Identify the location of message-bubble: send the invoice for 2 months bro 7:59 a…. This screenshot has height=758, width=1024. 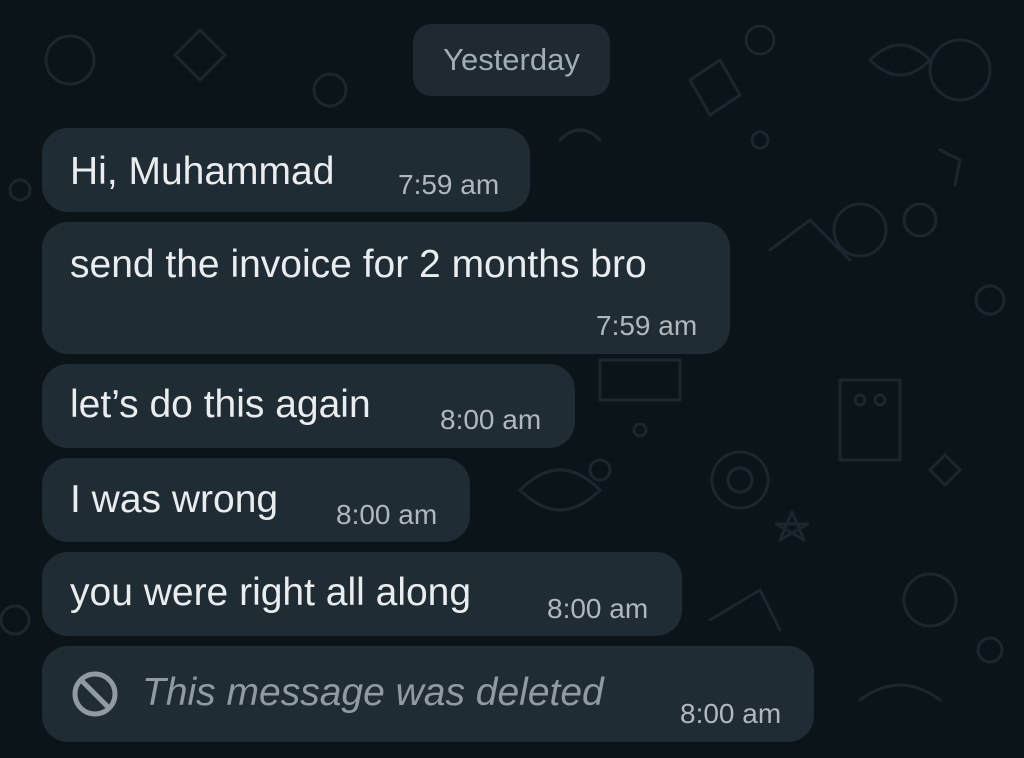
(386, 288).